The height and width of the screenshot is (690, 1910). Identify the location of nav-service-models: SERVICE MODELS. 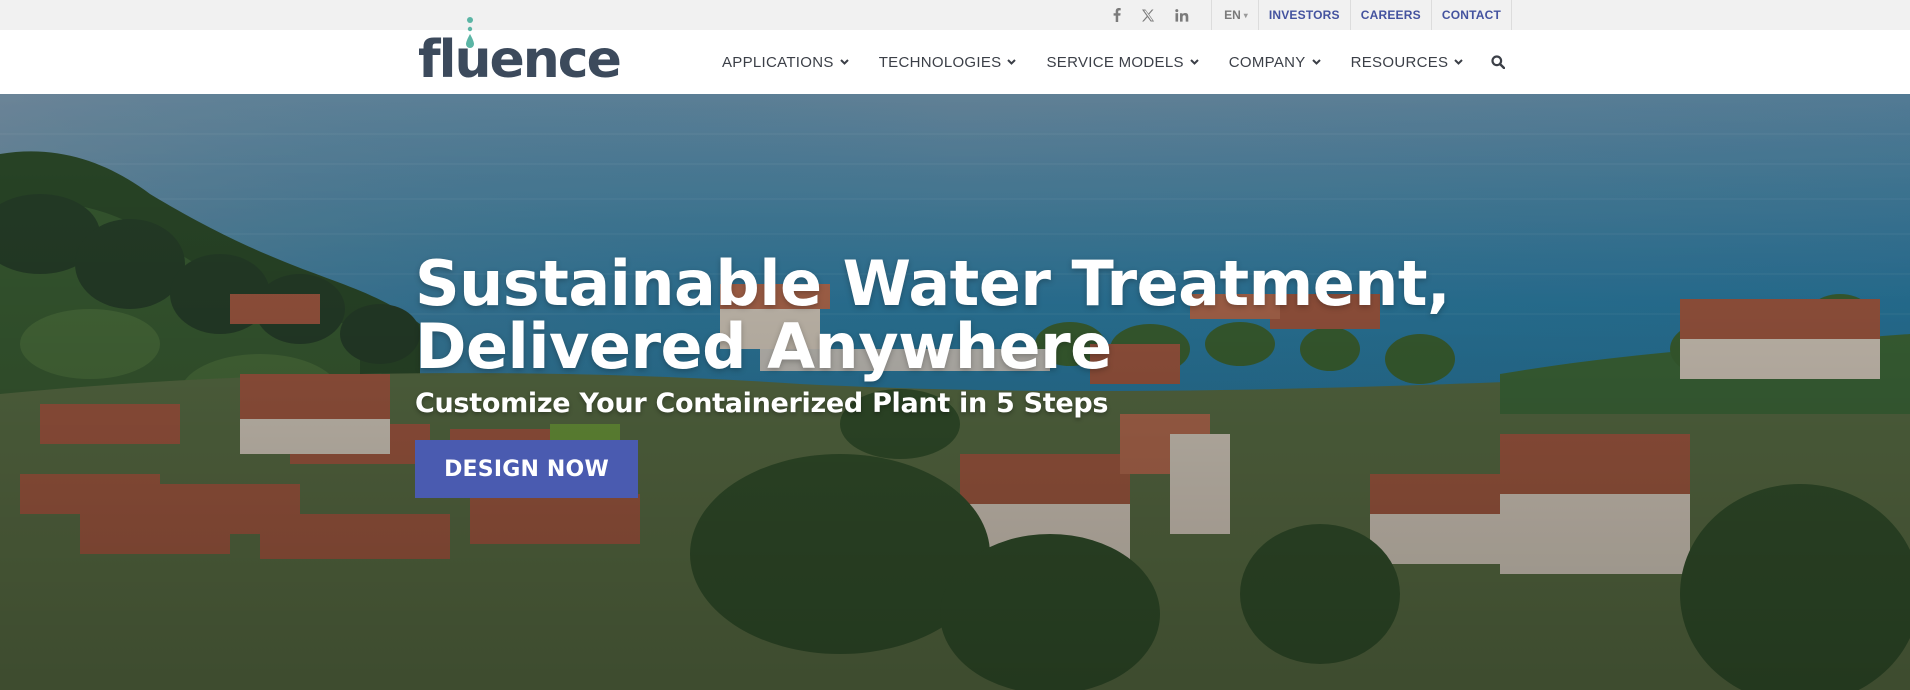
(1122, 62).